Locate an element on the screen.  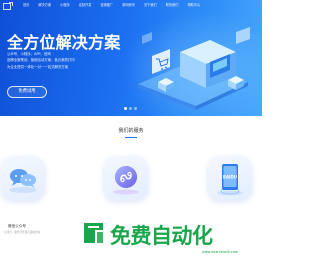
service-card-mini-program is located at coordinates (126, 178).